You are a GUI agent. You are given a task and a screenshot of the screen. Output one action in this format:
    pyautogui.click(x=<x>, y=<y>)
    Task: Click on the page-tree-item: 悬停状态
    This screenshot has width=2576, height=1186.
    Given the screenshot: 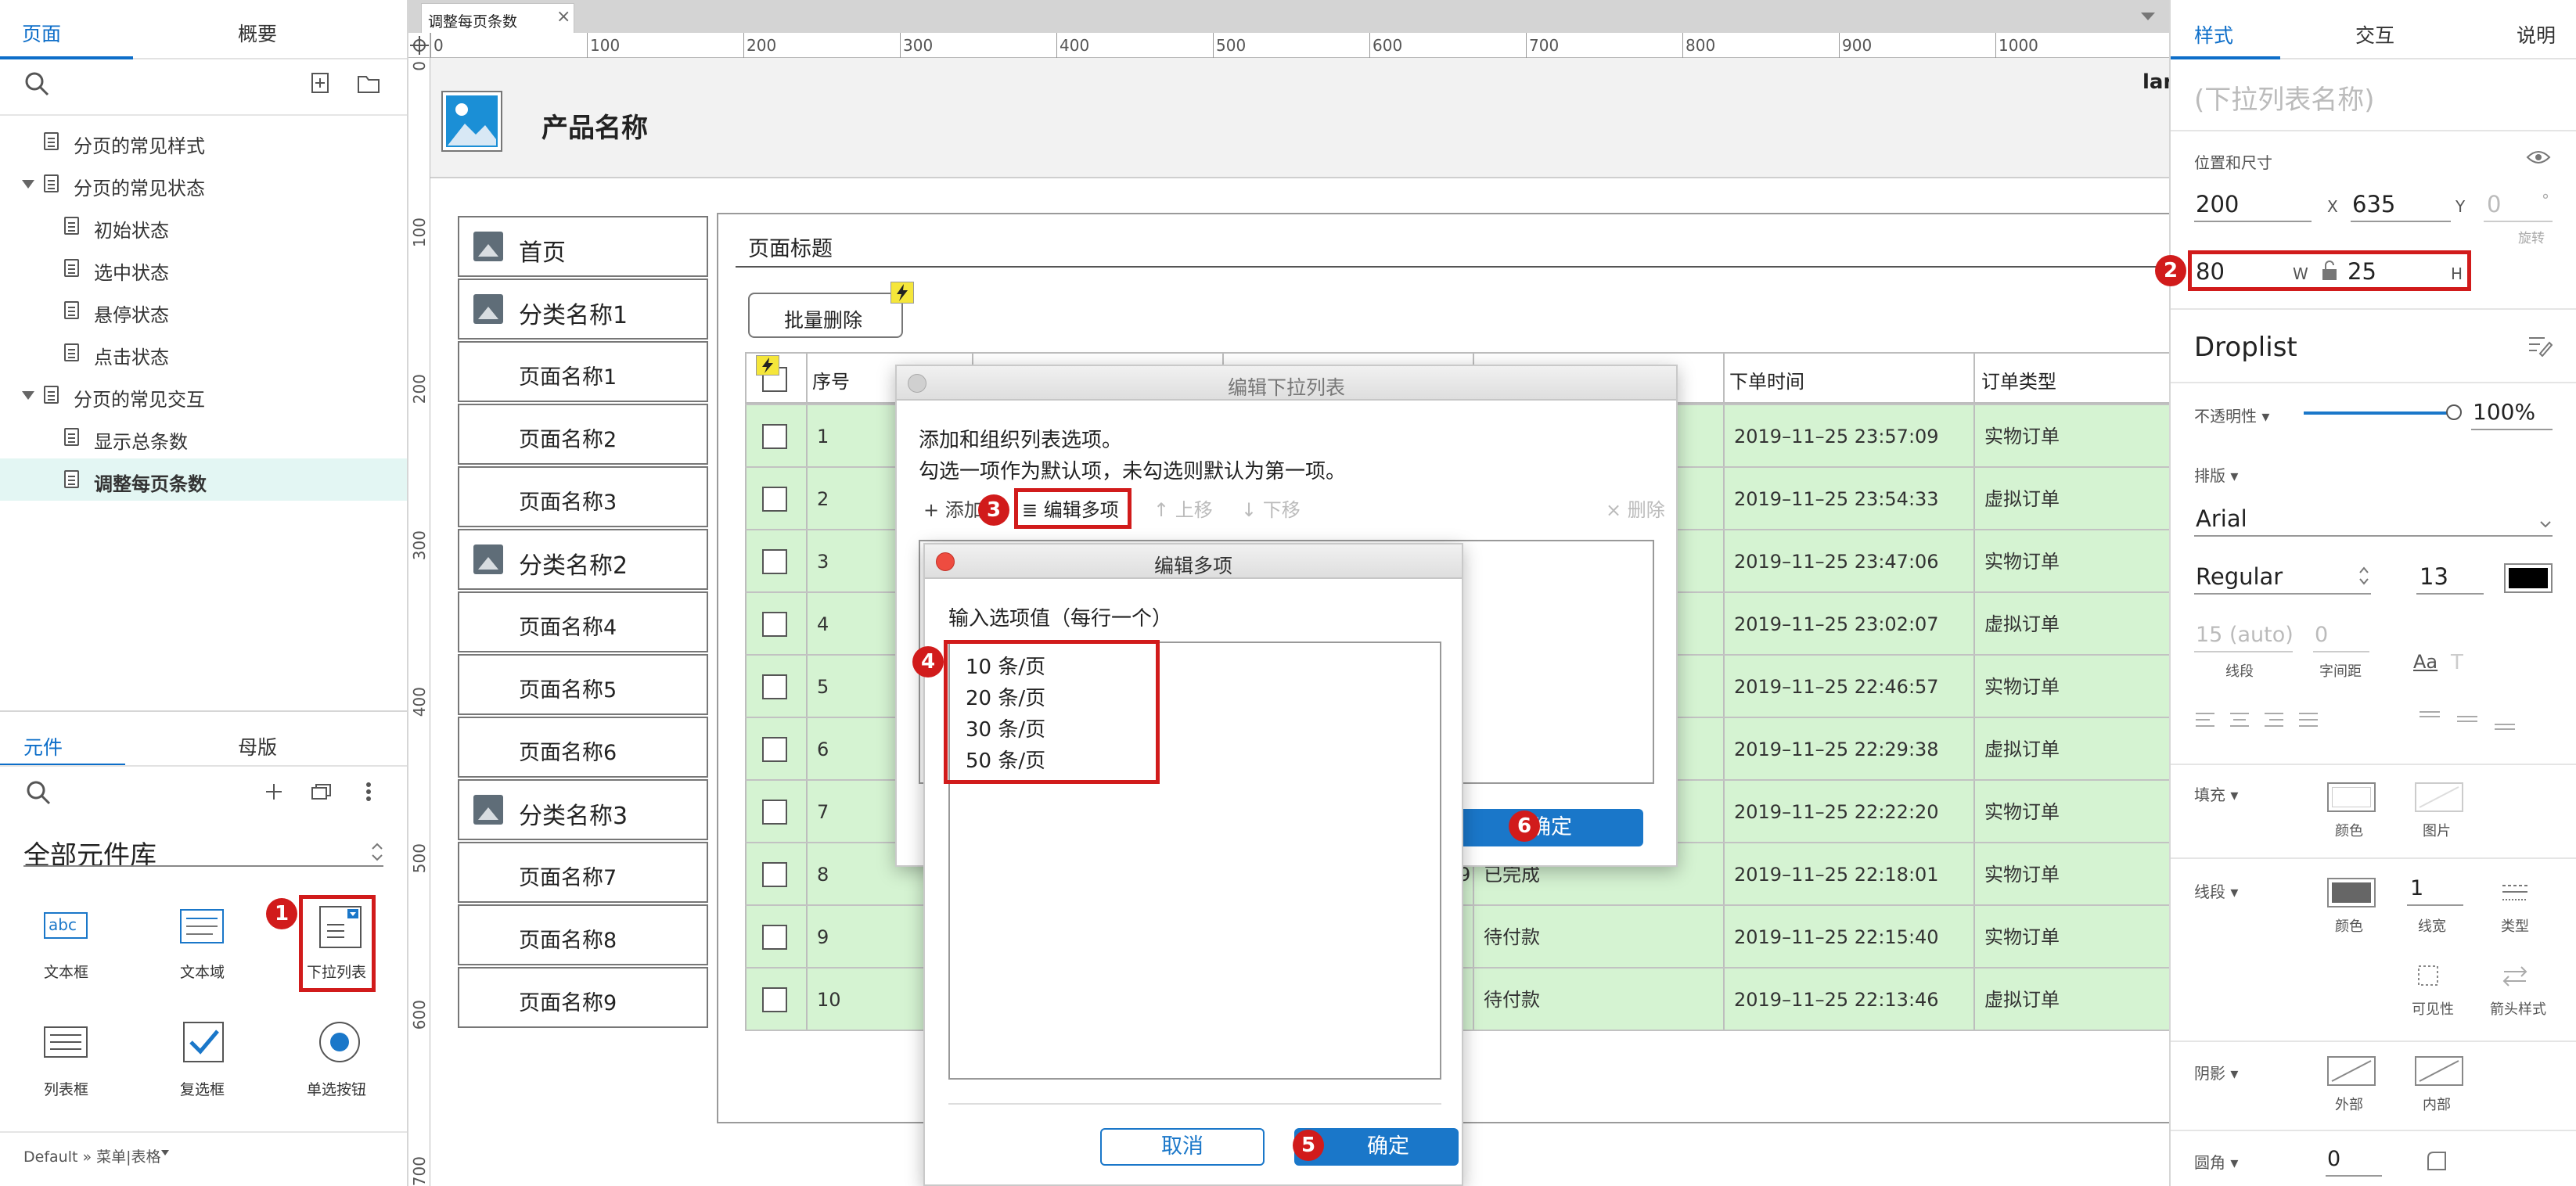 What is the action you would take?
    pyautogui.click(x=204, y=310)
    